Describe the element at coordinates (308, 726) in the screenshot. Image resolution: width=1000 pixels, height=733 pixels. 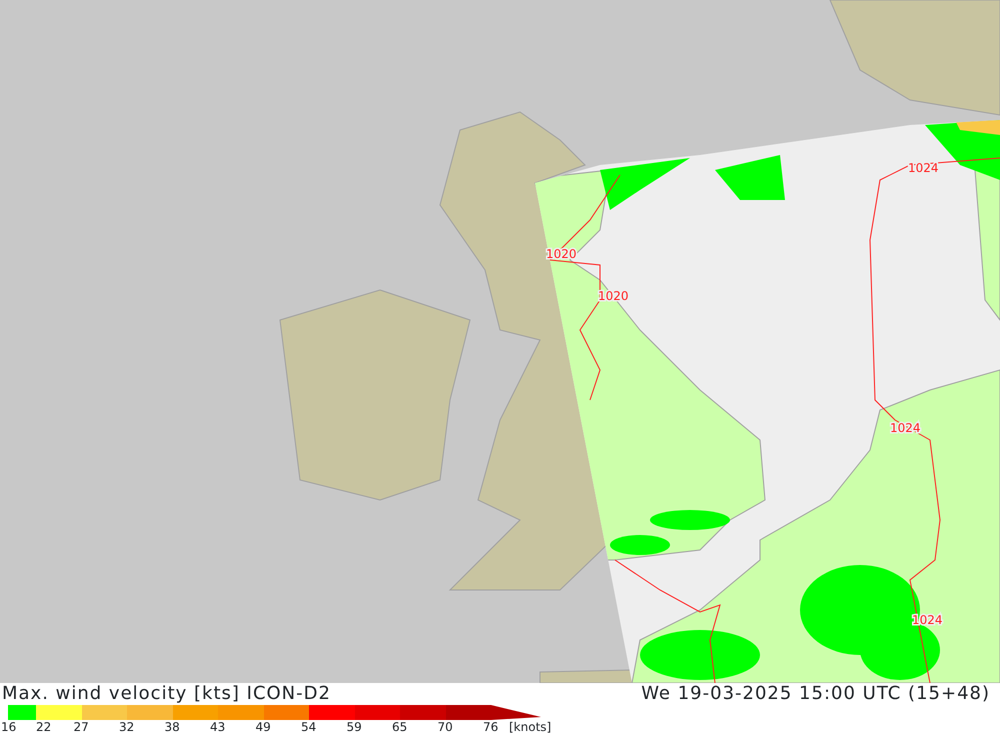
I see `scale-tick-label: 54` at that location.